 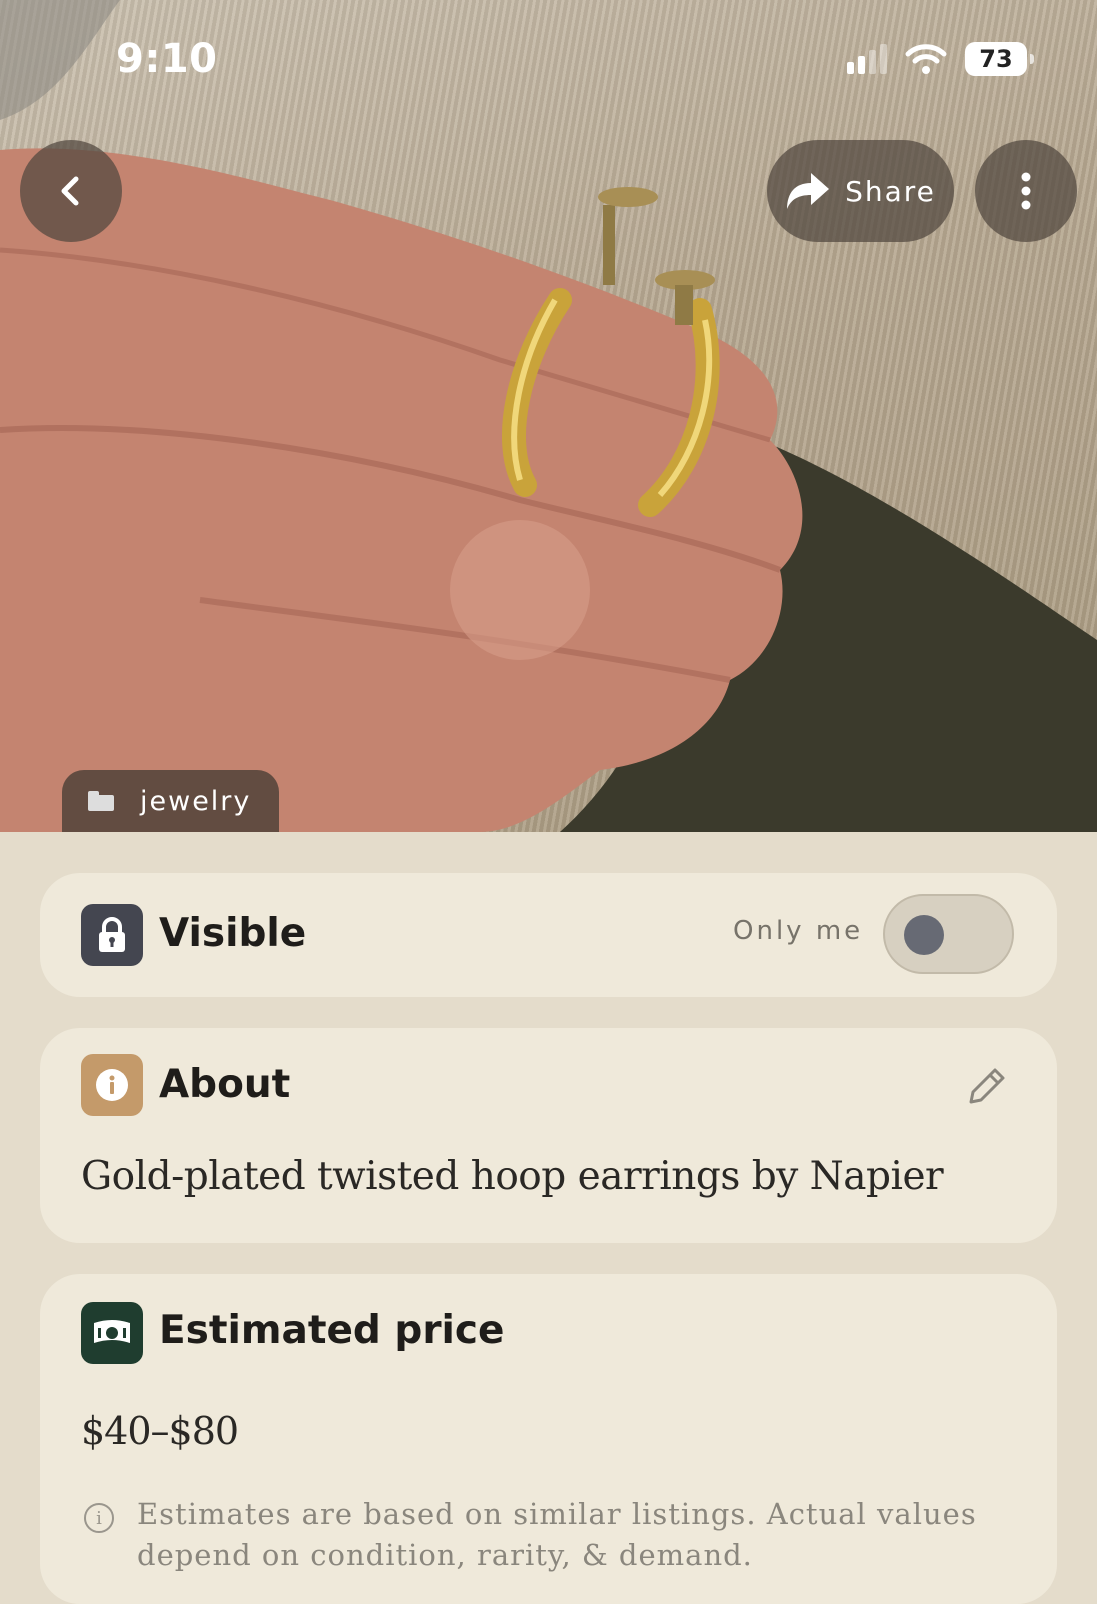 What do you see at coordinates (808, 191) in the screenshot?
I see `share-arrow-icon` at bounding box center [808, 191].